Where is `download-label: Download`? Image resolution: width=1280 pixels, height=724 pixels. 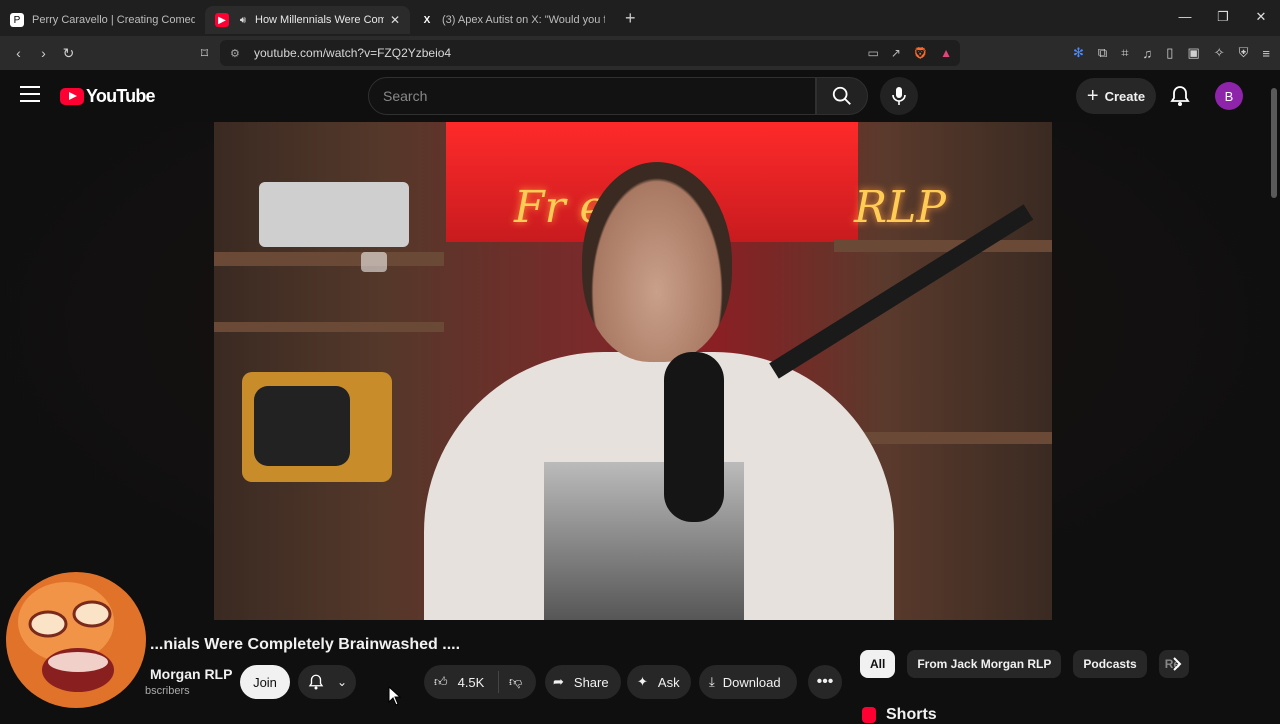 download-label: Download is located at coordinates (751, 682).